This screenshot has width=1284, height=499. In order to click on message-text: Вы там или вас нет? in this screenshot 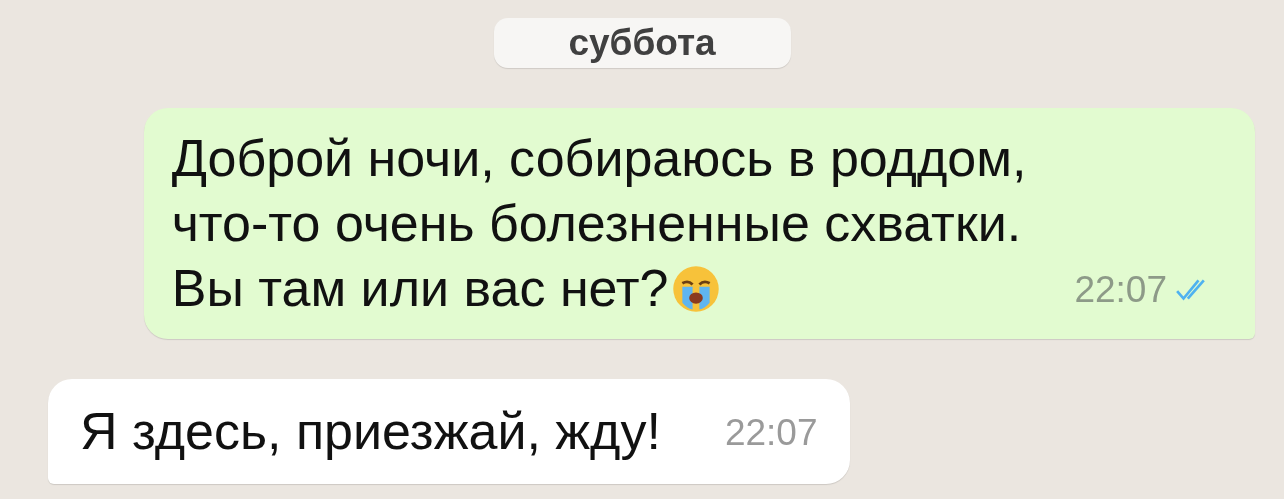, I will do `click(420, 288)`.